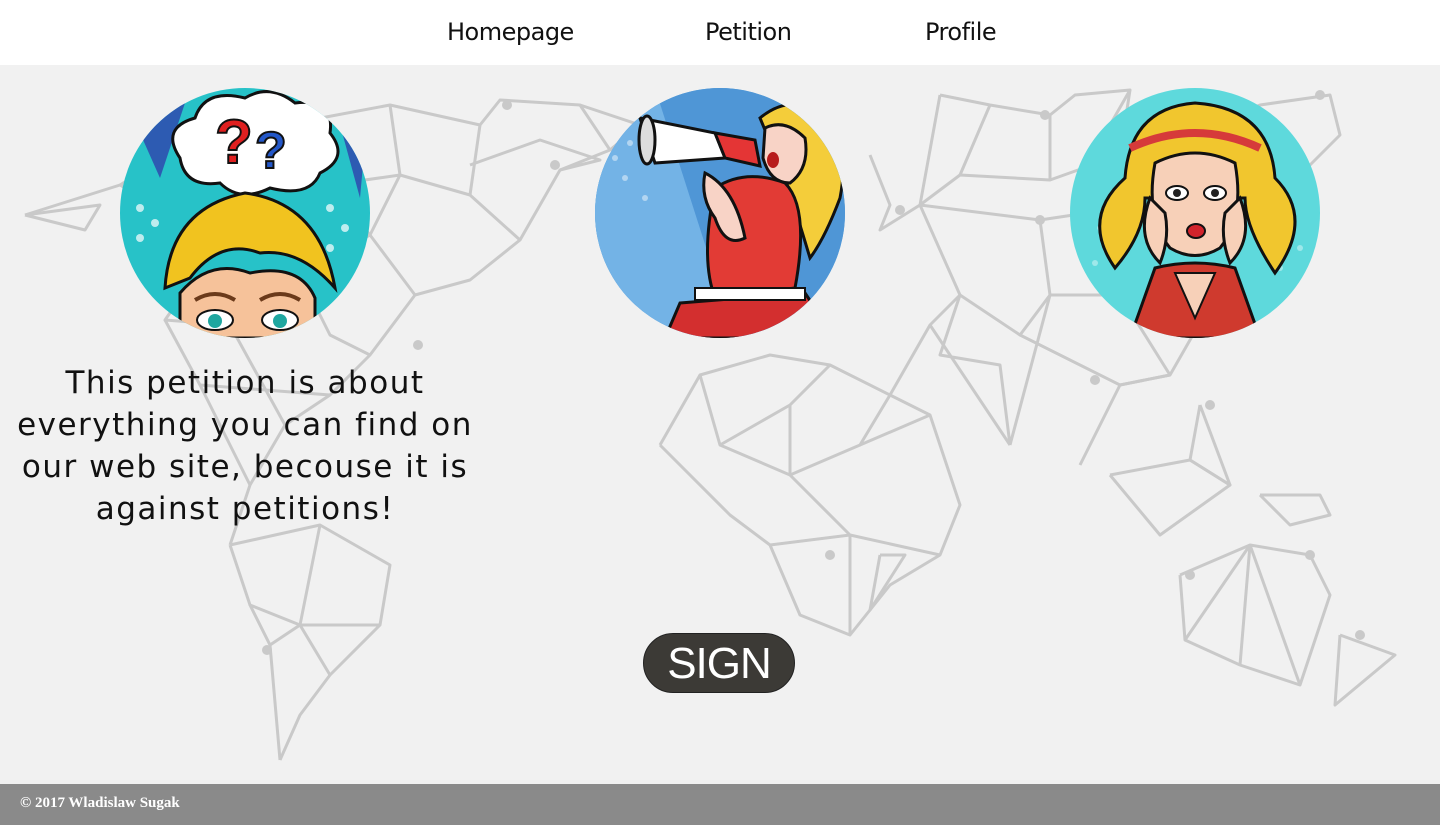 This screenshot has width=1440, height=825. Describe the element at coordinates (720, 804) in the screenshot. I see `footer: © 2017 Wladislaw Sugak` at that location.